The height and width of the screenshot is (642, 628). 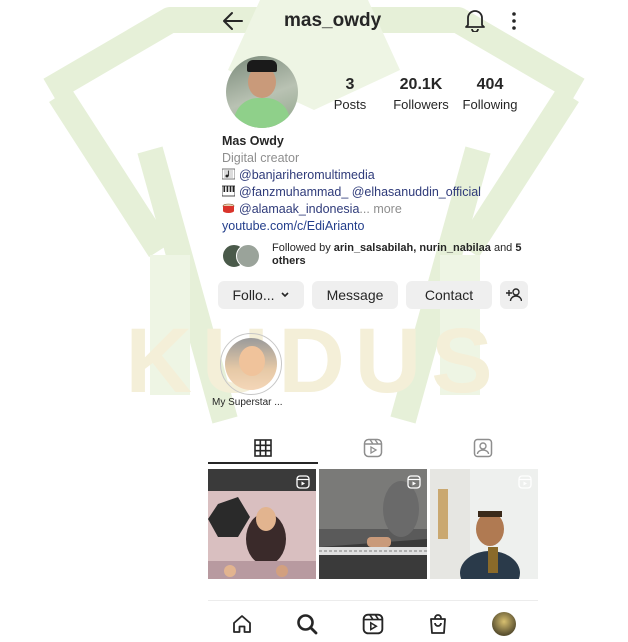 I want to click on nav-profile, so click(x=504, y=624).